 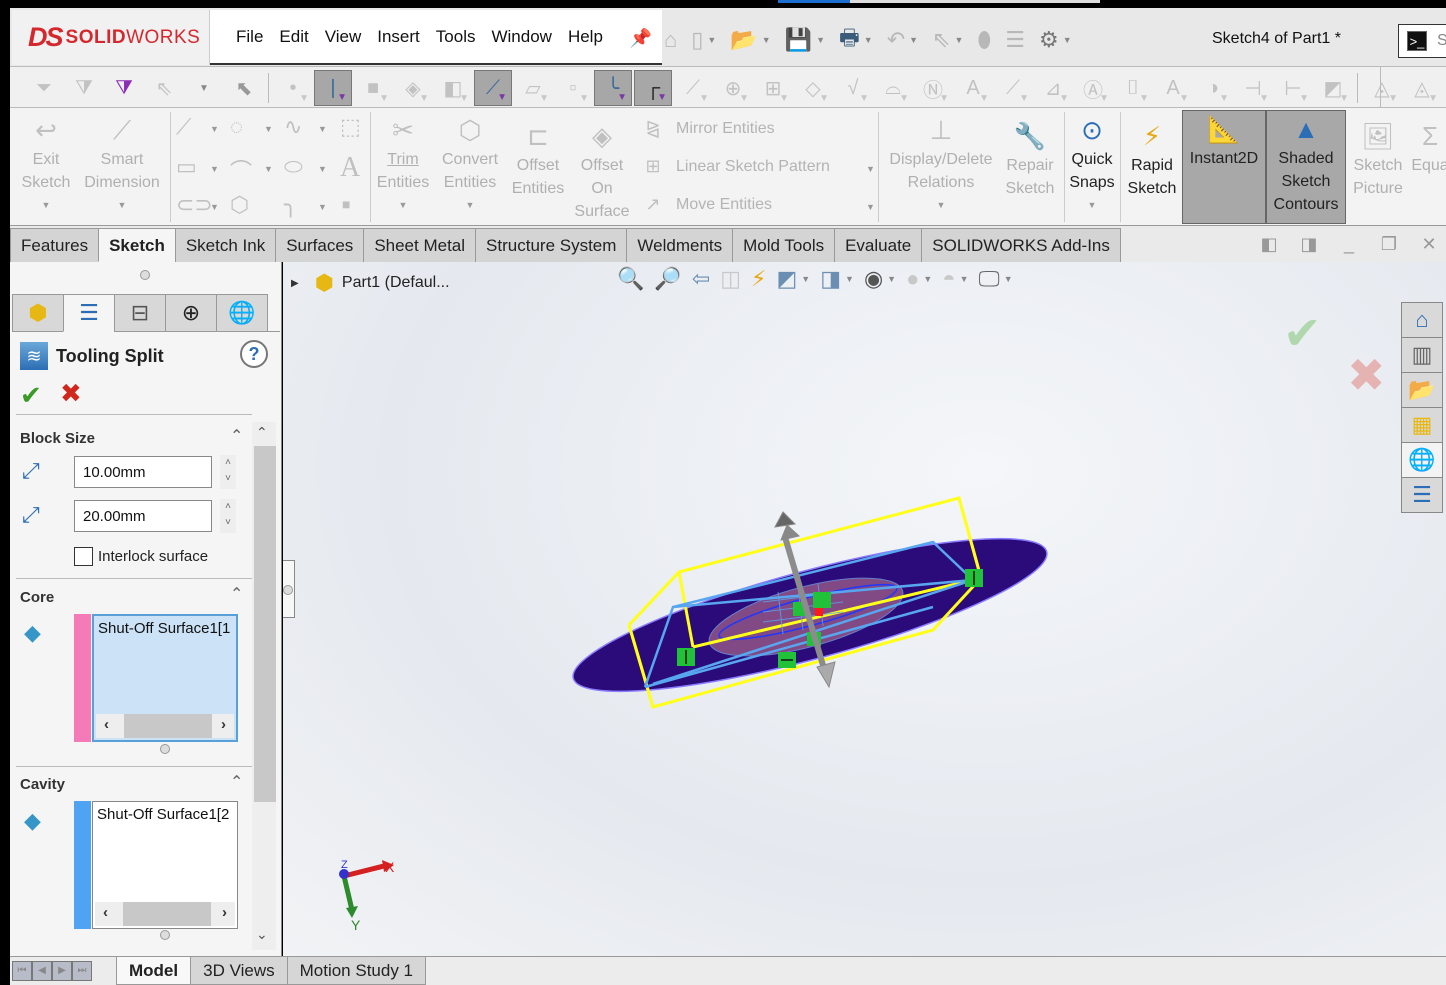 What do you see at coordinates (1429, 244) in the screenshot?
I see `close-icon: ✕` at bounding box center [1429, 244].